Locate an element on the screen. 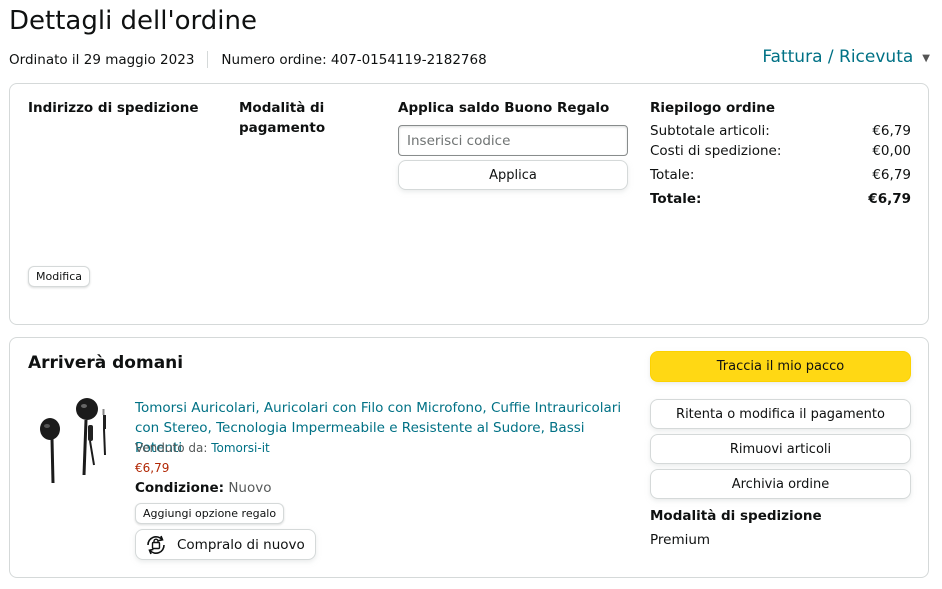  order-date: Ordinato il 29 maggio 2023 is located at coordinates (102, 59).